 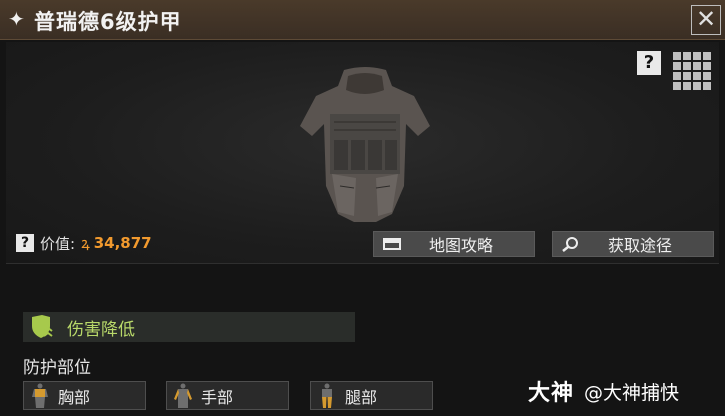 I want to click on armor-vest-image, so click(x=365, y=144).